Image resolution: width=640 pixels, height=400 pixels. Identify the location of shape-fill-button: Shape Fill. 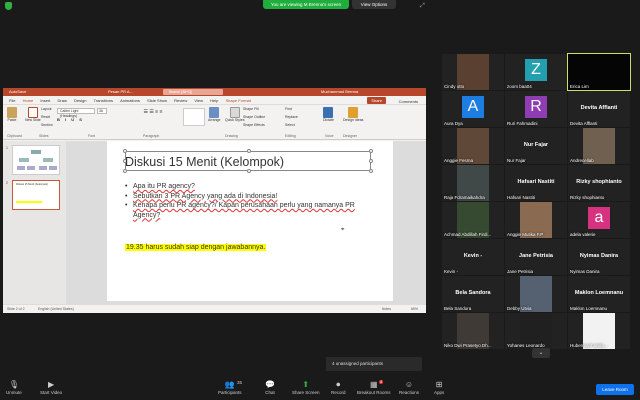
(251, 109).